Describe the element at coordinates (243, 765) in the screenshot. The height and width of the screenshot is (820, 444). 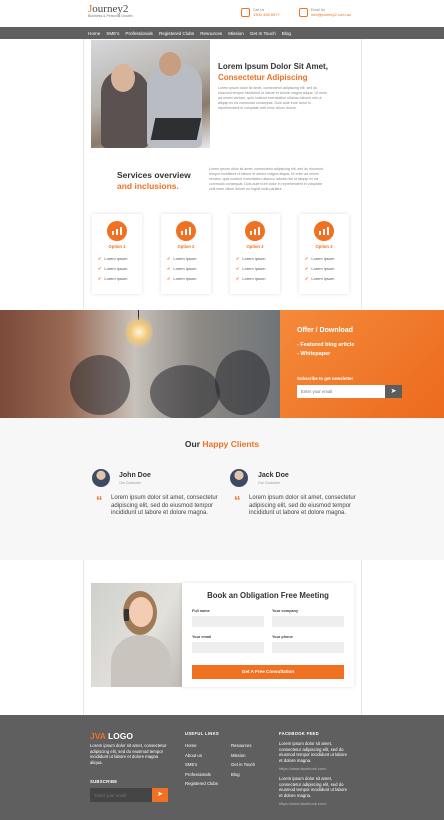
I see `footer-link-get-in-touch: Get in Touch` at that location.